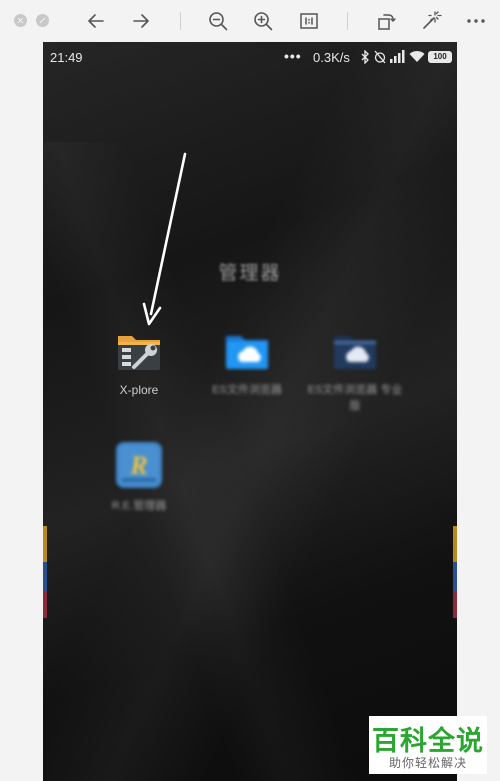  I want to click on battery-indicator: 100, so click(440, 57).